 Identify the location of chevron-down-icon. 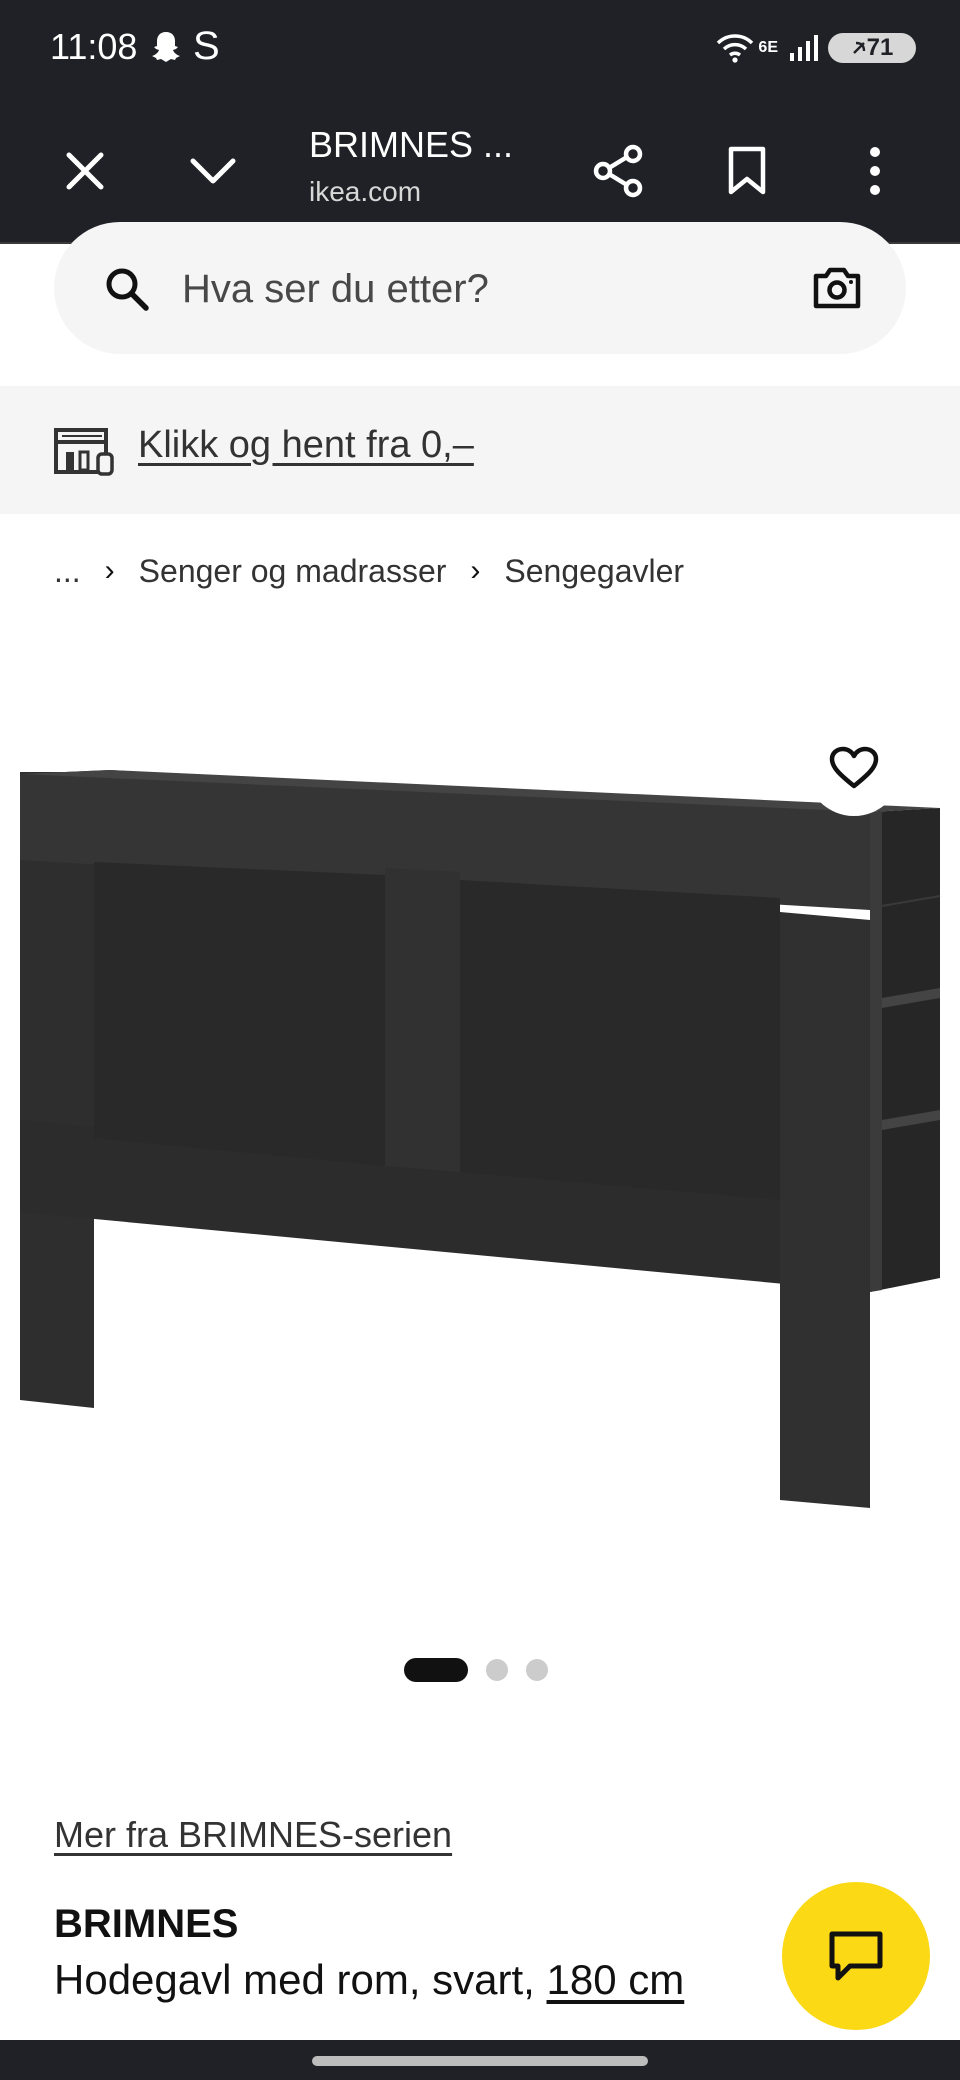
(213, 171).